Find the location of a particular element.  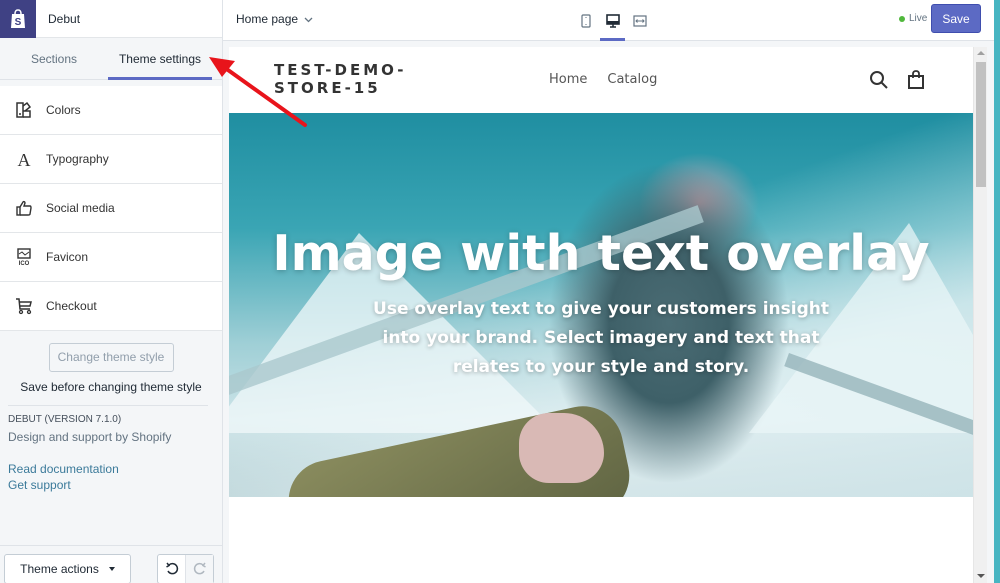

store-header: TEST-DEMO- STORE-15 Home Catalog is located at coordinates (601, 80).